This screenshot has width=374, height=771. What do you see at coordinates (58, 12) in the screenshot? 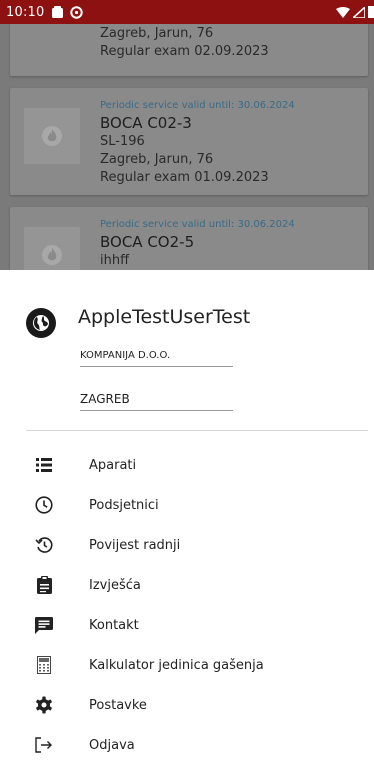
I see `notification-icon` at bounding box center [58, 12].